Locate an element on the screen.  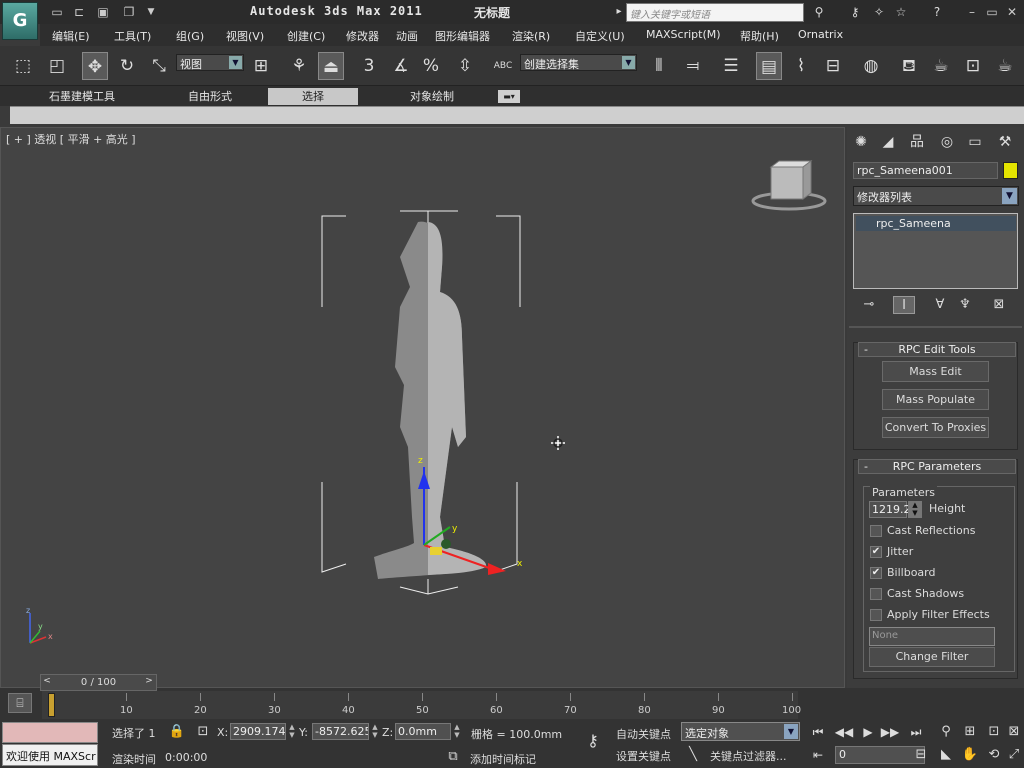
select-region-icon: ◰ is located at coordinates (57, 66).